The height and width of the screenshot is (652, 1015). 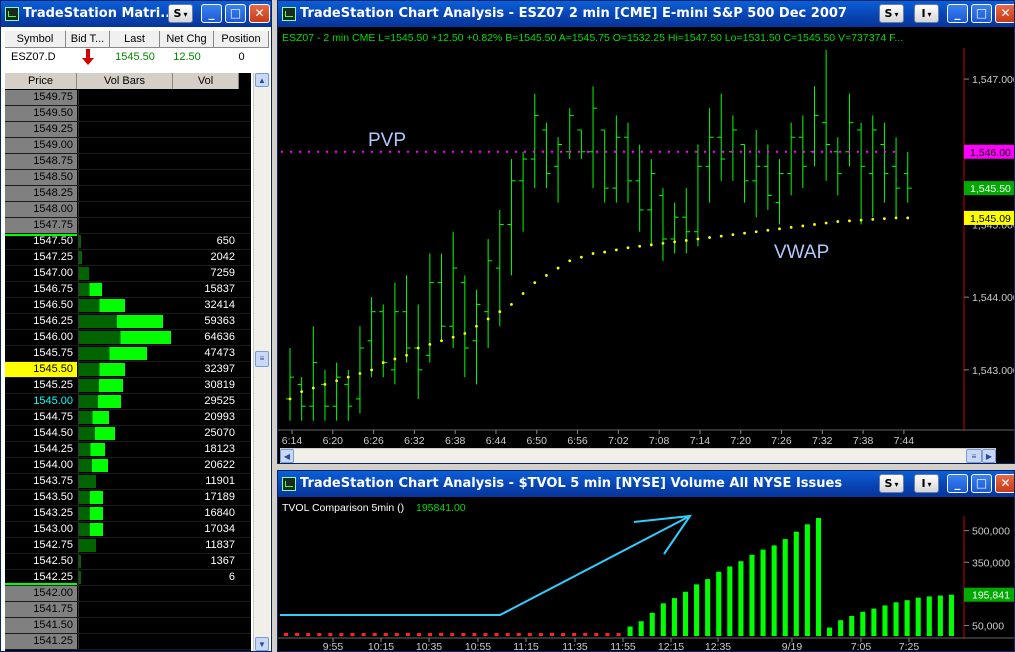 I want to click on ladder-price: 1548.25, so click(x=41, y=193).